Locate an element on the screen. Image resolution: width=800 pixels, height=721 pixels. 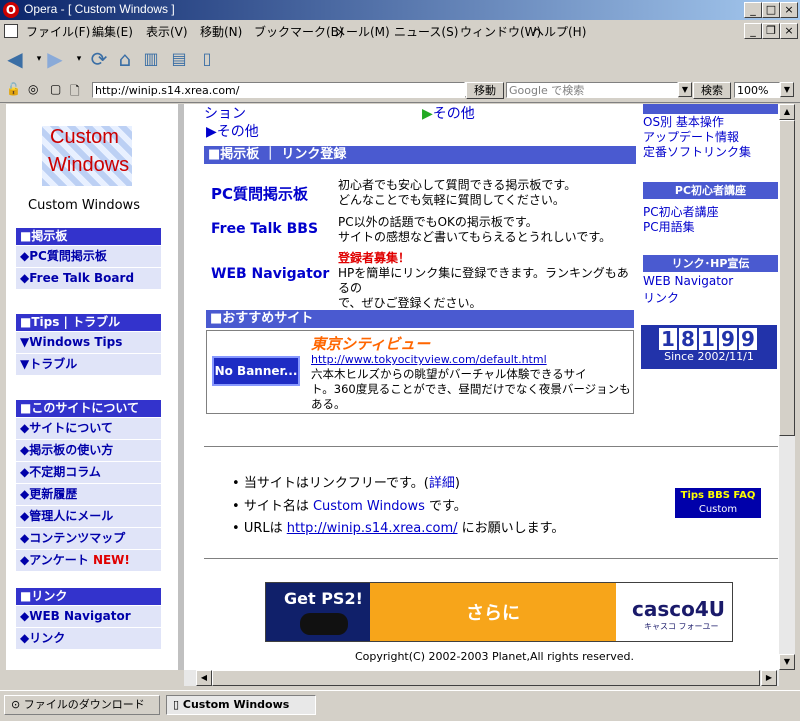
faq-badge: Tips BBS FAQ Custom Windows is located at coordinates (718, 508).